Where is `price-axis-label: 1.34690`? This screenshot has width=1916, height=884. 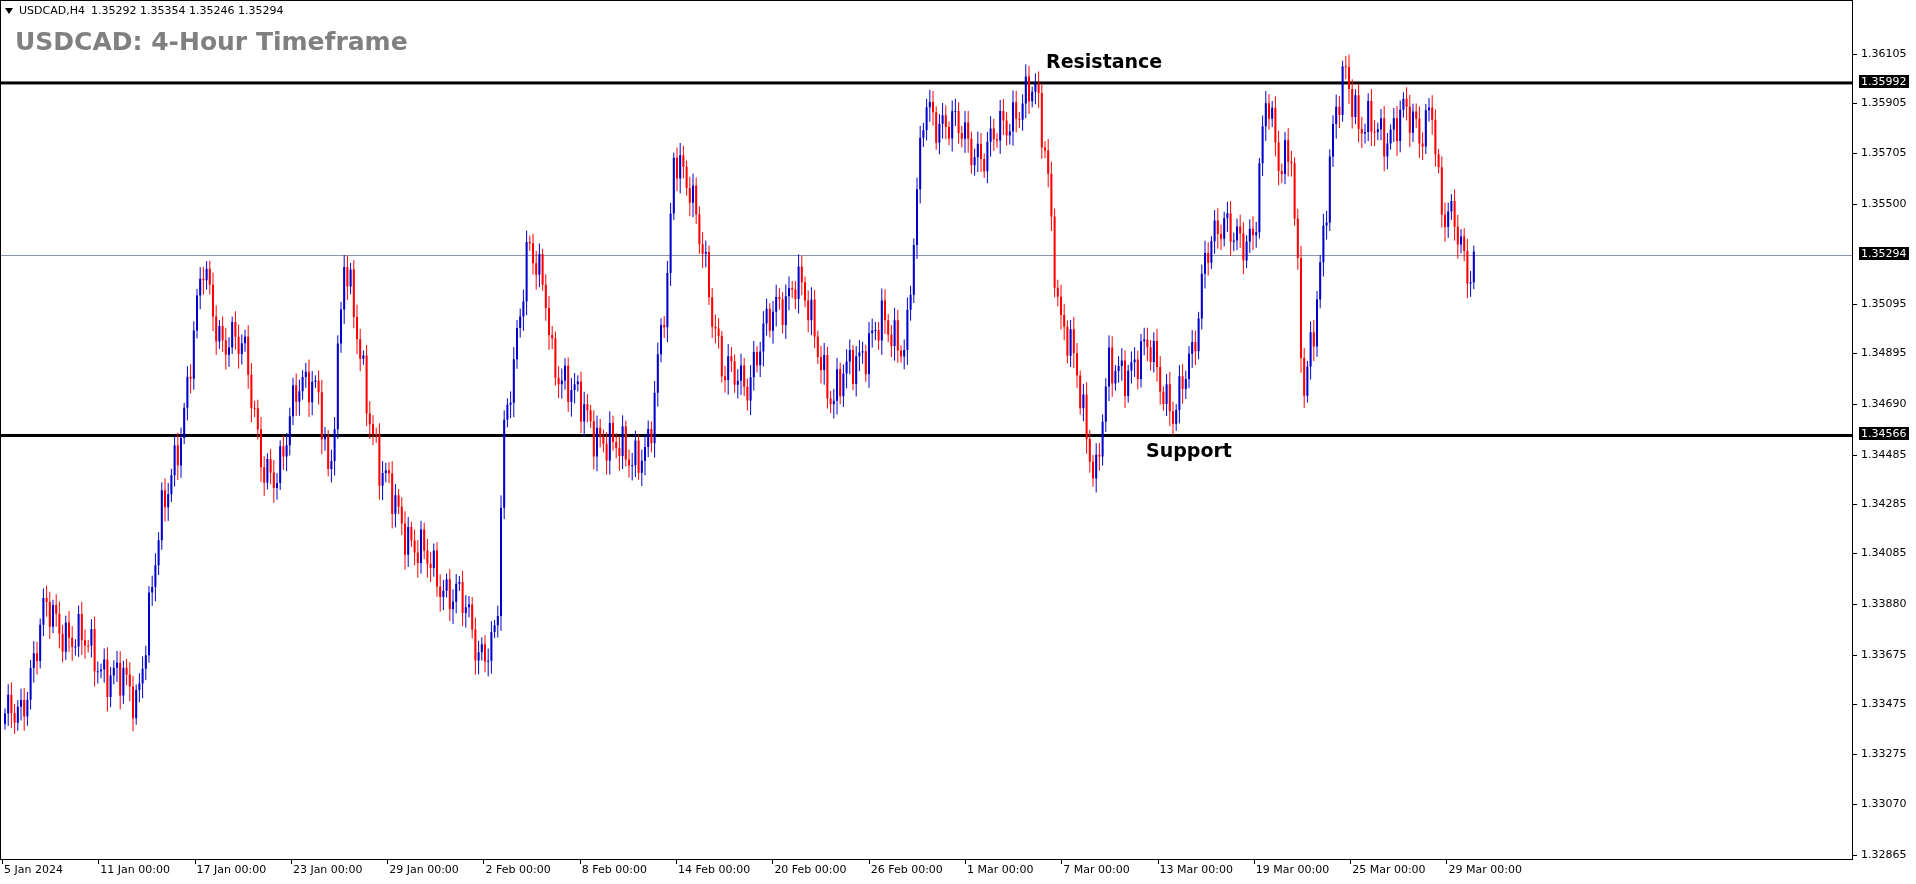
price-axis-label: 1.34690 is located at coordinates (1884, 403).